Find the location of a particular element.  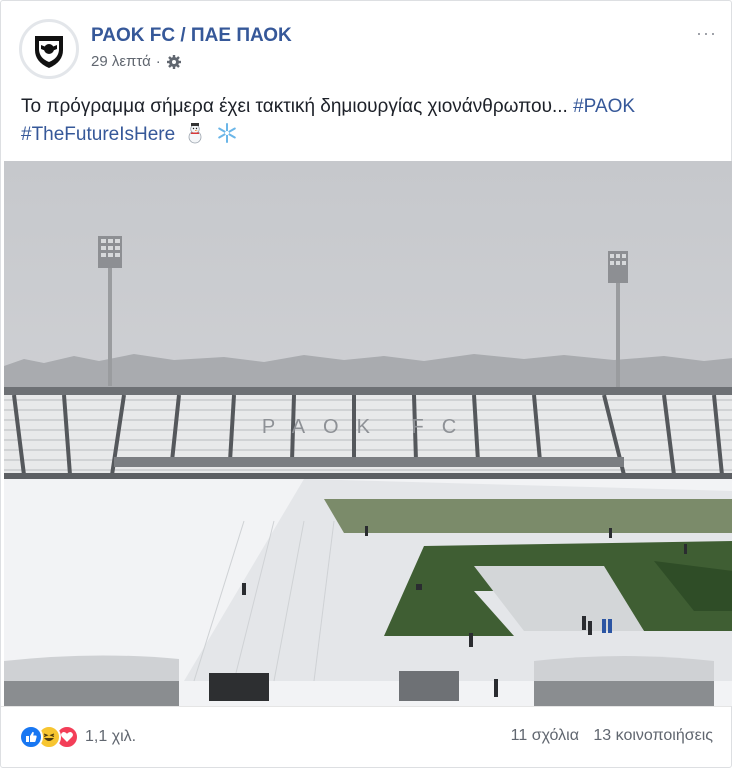

post-header: PAOK FC / ΠΑΕ ΠΑΟΚ 29 λεπτά · ··· is located at coordinates (366, 46).